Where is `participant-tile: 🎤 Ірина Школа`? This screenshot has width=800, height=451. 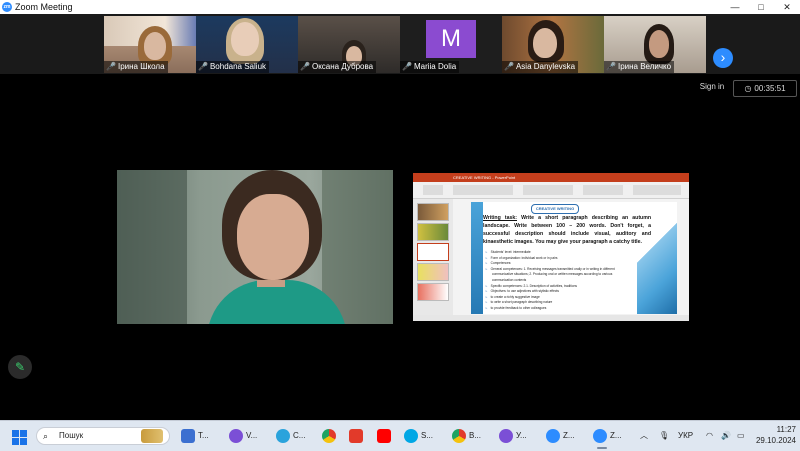 participant-tile: 🎤 Ірина Школа is located at coordinates (155, 44).